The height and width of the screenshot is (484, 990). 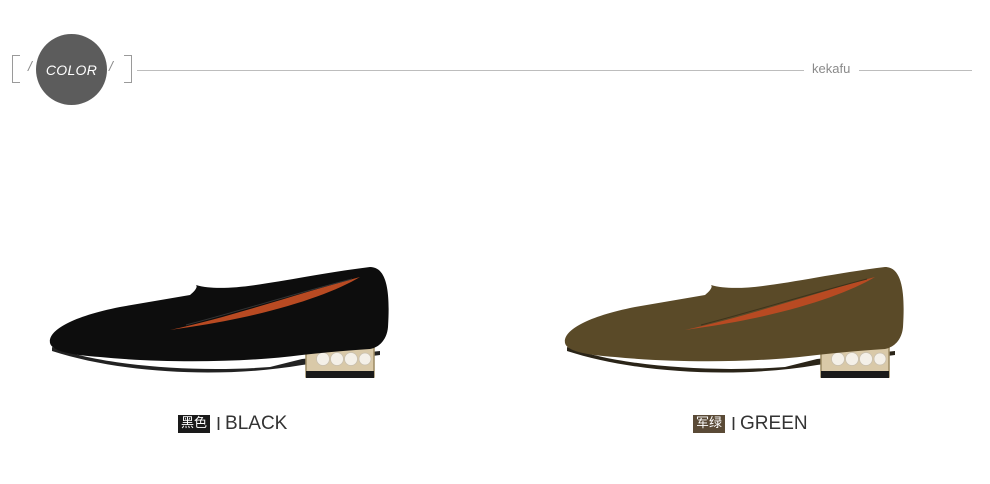 I want to click on black-shoe-image, so click(x=219, y=322).